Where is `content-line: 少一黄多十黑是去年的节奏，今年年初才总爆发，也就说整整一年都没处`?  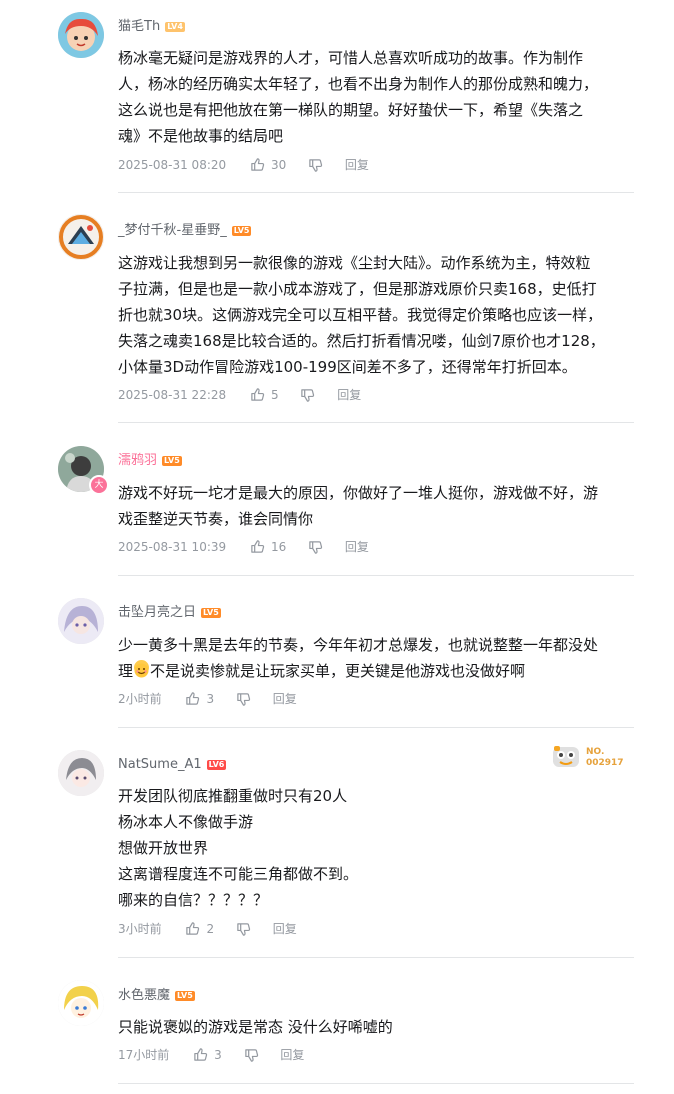
content-line: 少一黄多十黑是去年的节奏，今年年初才总爆发，也就说整整一年都没处 is located at coordinates (358, 645).